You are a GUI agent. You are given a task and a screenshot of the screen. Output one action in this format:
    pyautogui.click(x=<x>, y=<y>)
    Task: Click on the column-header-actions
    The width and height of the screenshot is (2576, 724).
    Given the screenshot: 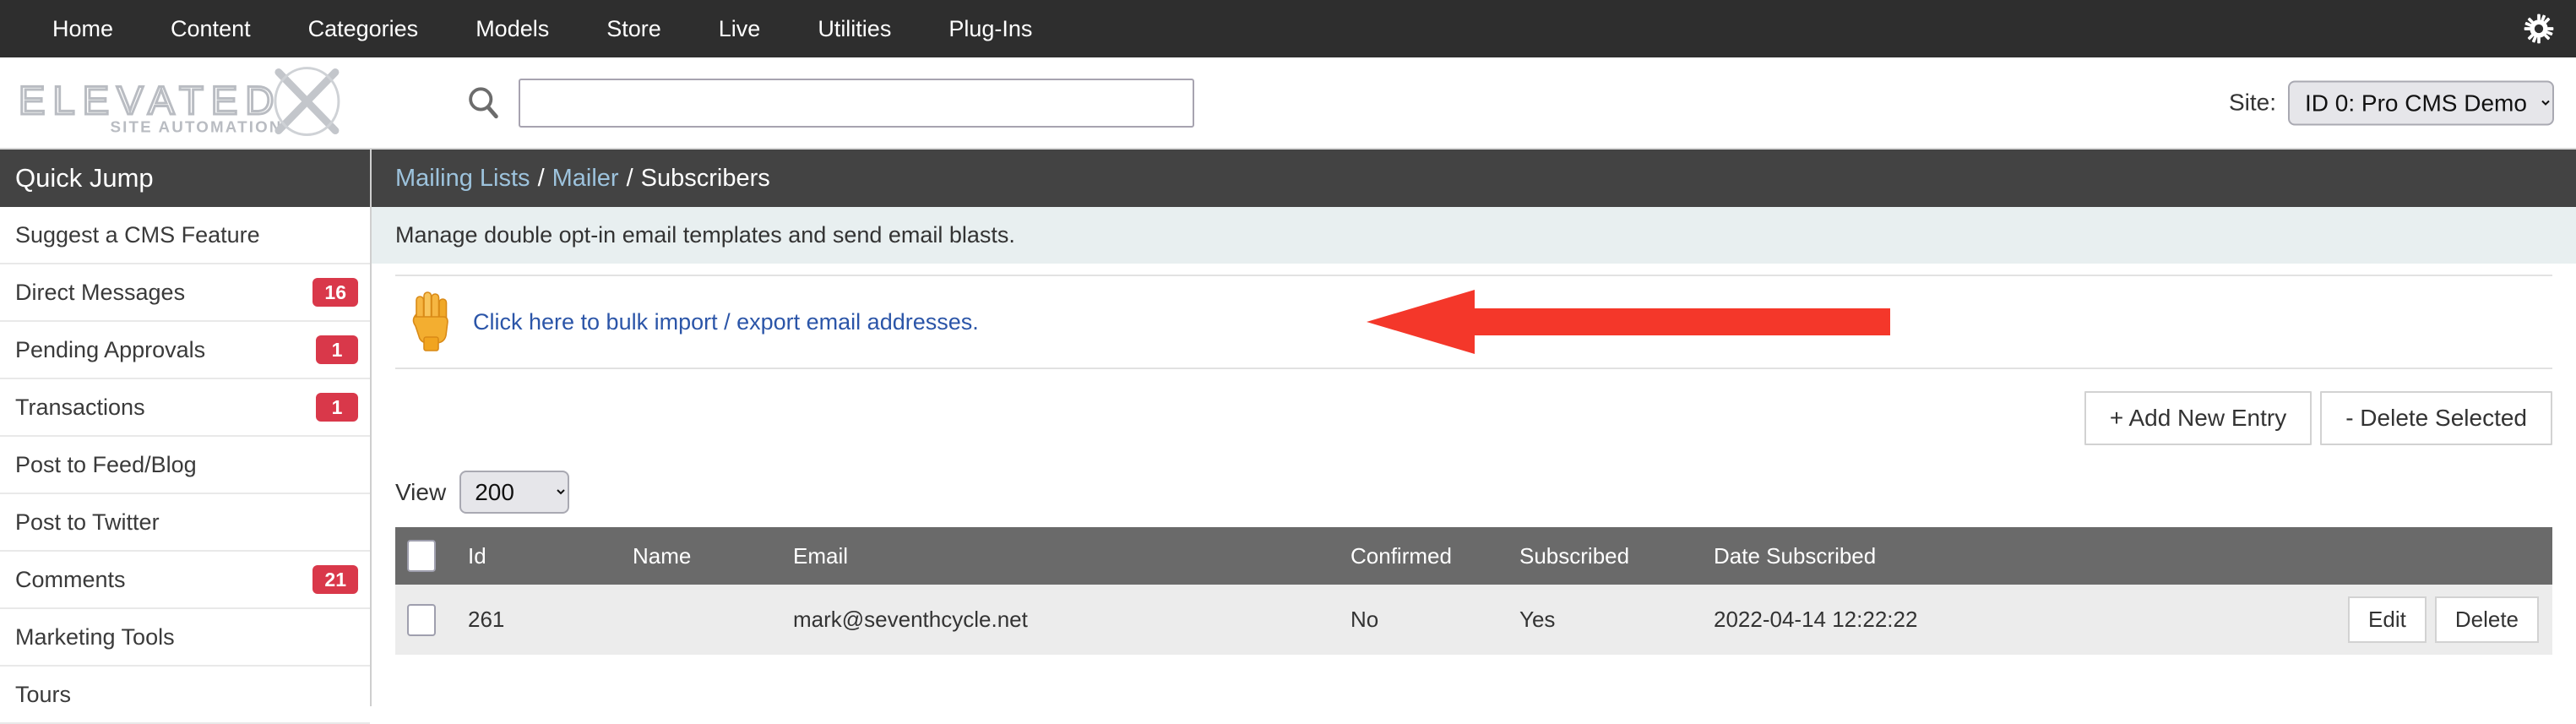 What is the action you would take?
    pyautogui.click(x=2408, y=556)
    